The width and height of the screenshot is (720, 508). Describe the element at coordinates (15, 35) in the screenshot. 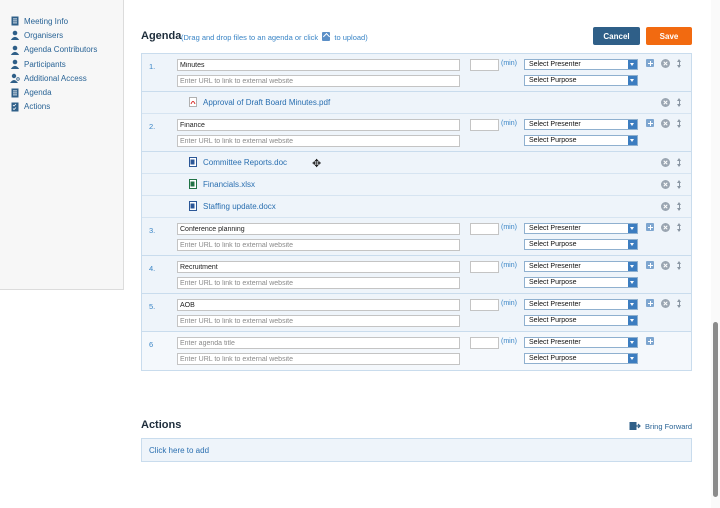

I see `user-icon` at that location.